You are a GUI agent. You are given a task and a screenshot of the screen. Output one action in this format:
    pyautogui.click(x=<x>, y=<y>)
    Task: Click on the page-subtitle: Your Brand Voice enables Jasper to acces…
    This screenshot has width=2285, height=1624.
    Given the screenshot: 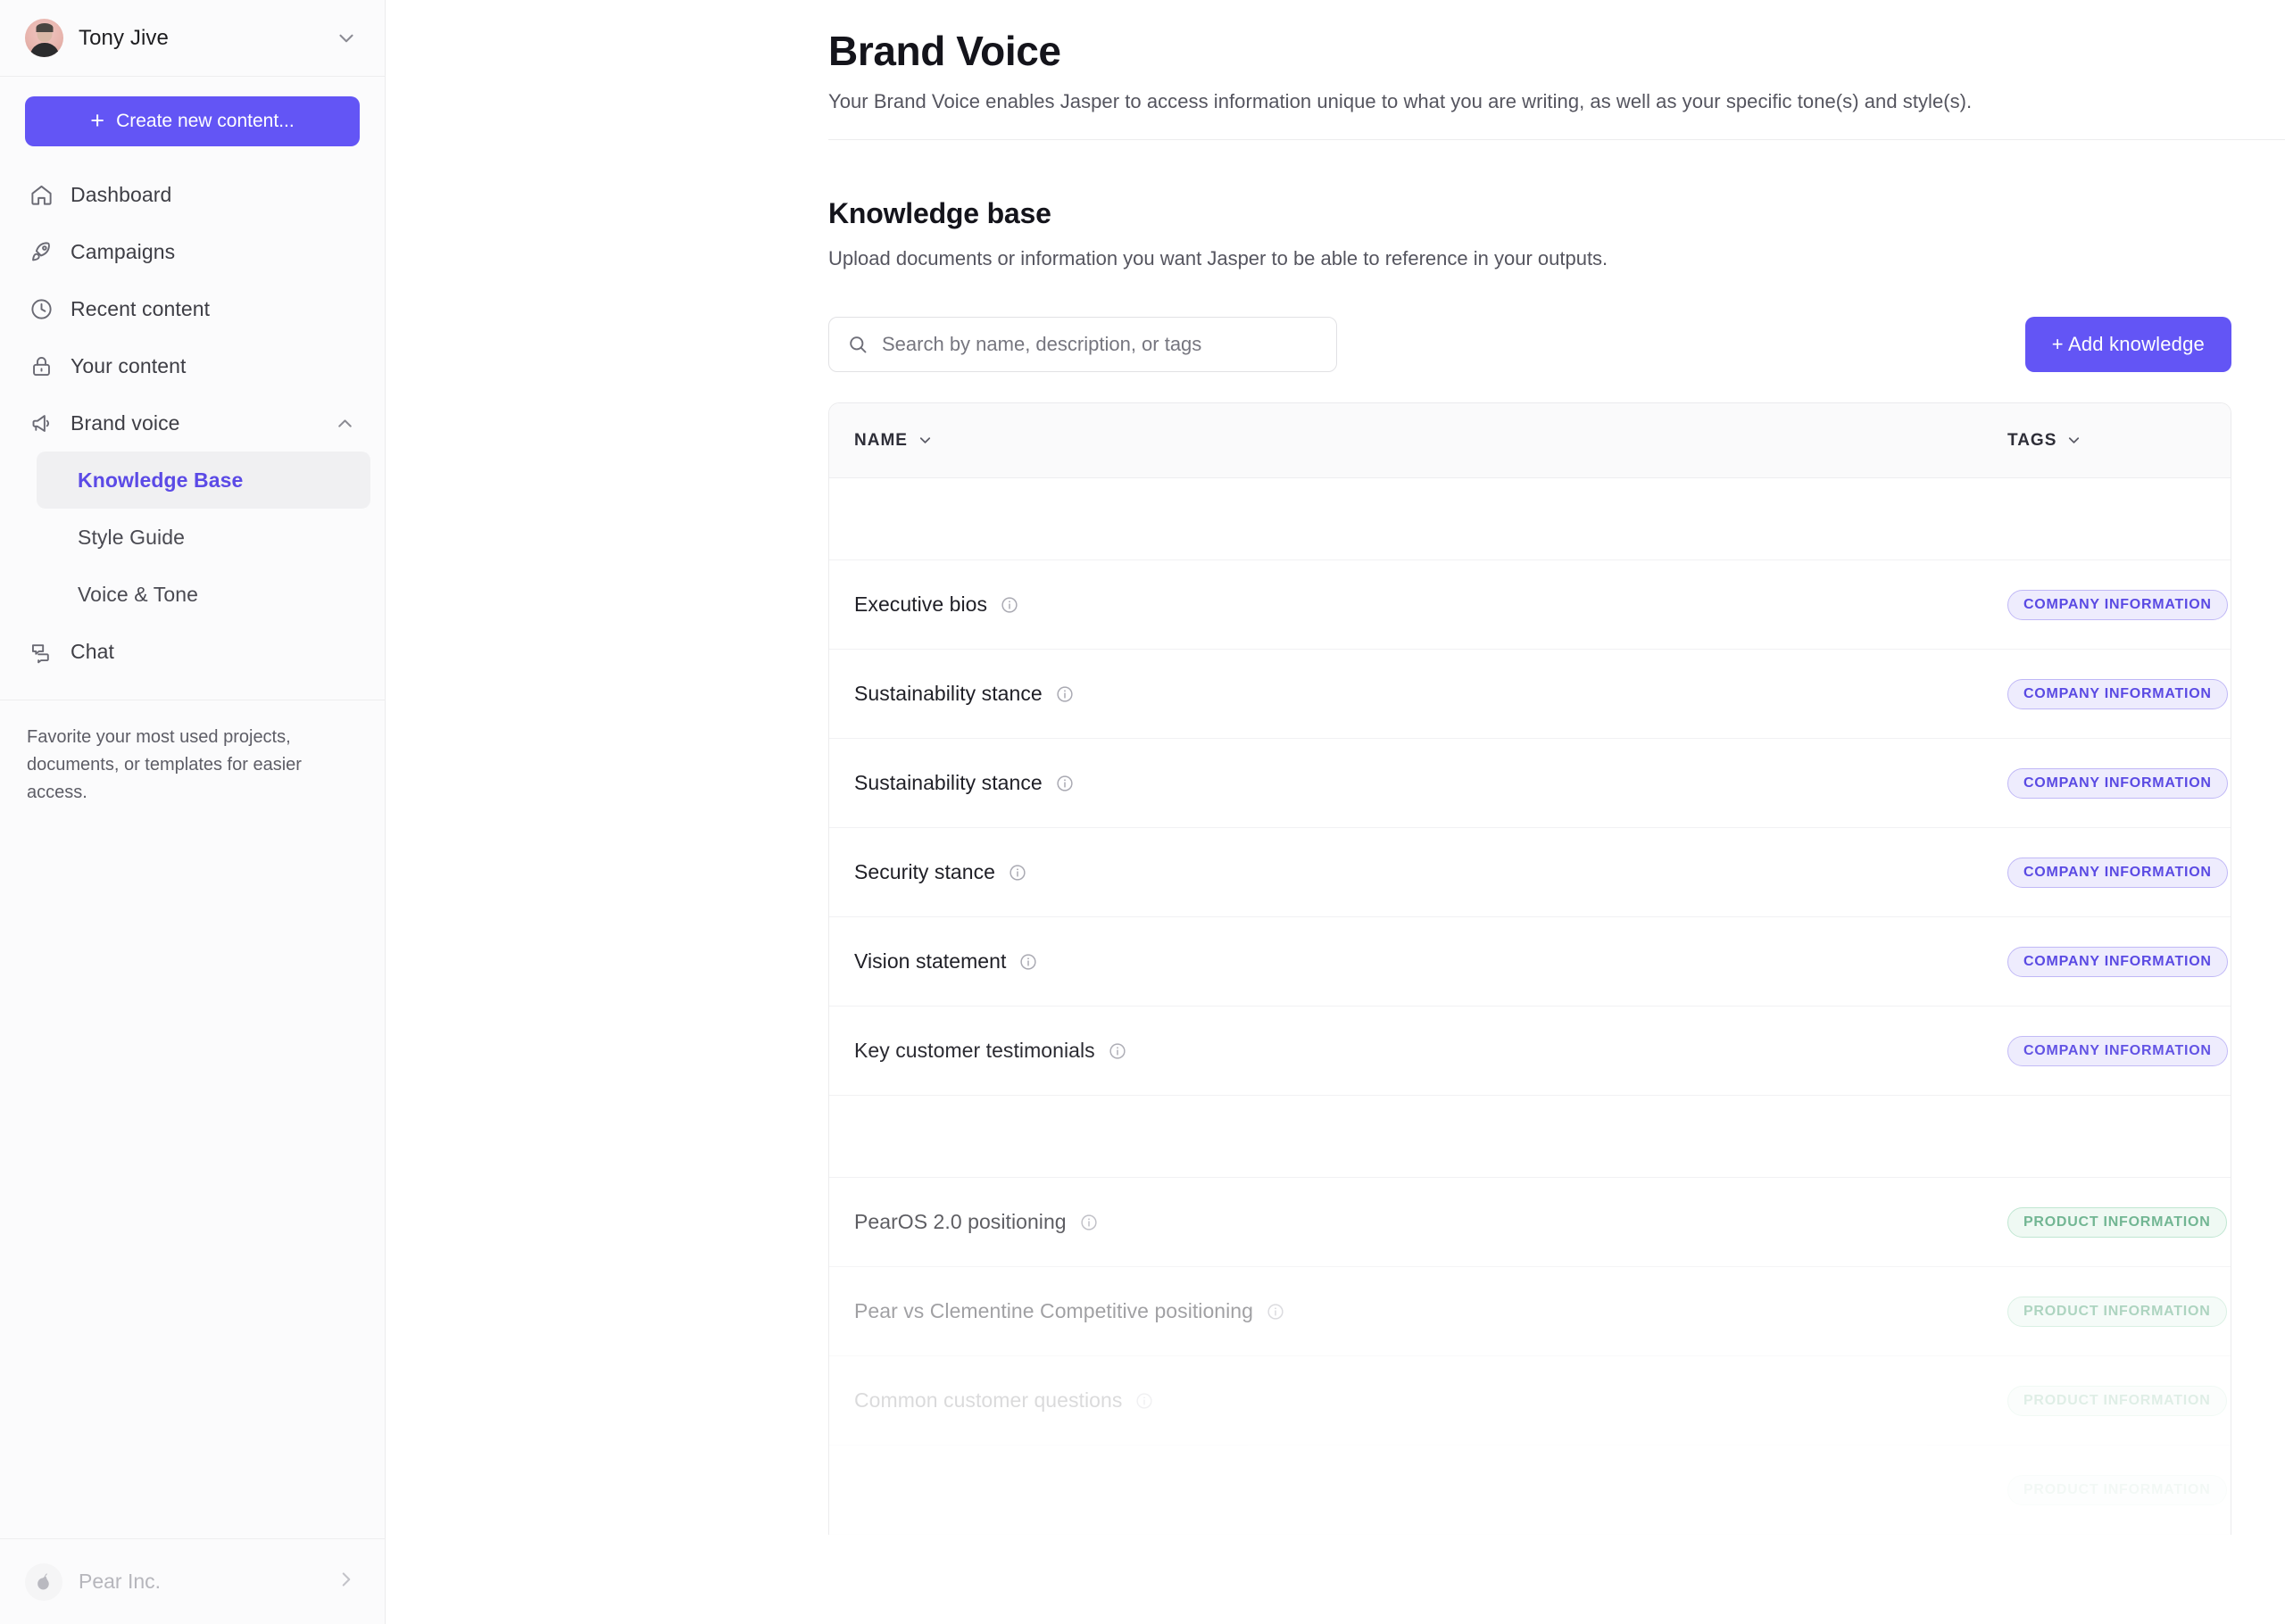 What is the action you would take?
    pyautogui.click(x=1400, y=101)
    